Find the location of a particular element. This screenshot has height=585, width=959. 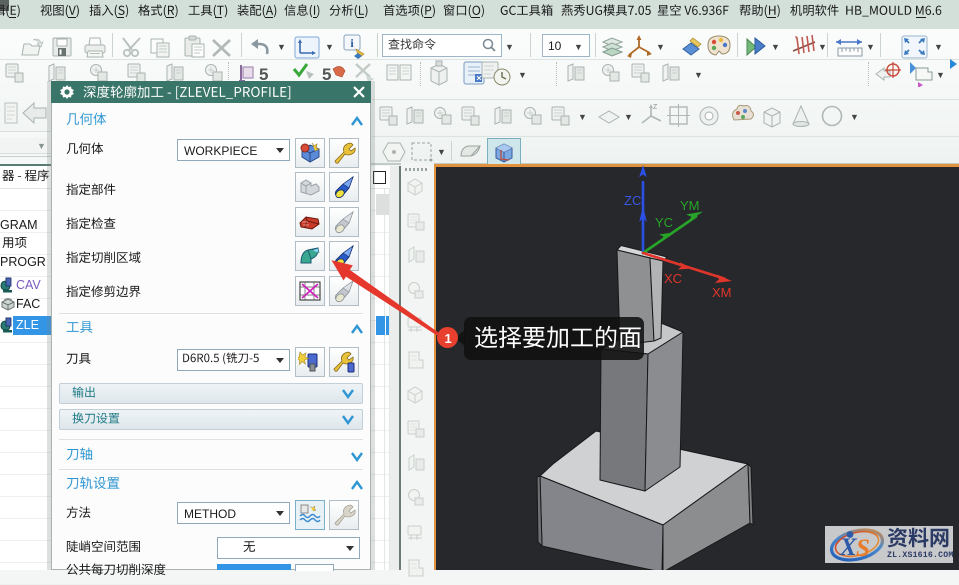

svg-text: Z is located at coordinates (655, 107).